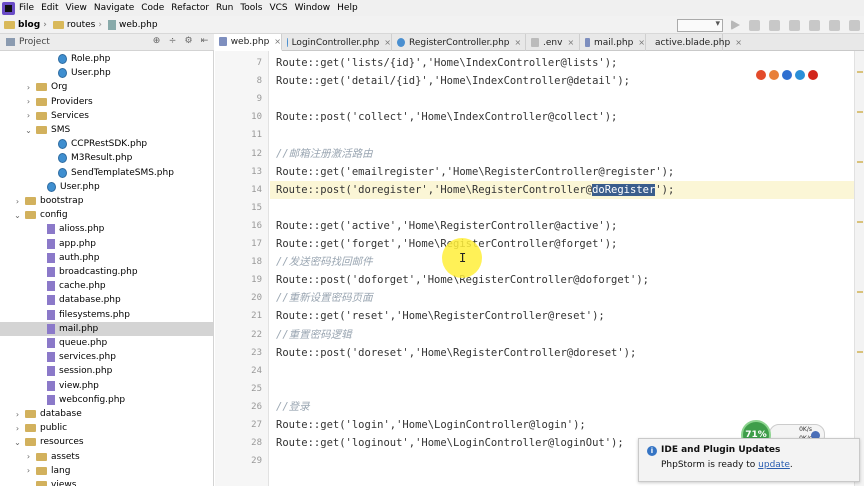 The height and width of the screenshot is (486, 864). I want to click on tree-item: broadcasting.php, so click(106, 272).